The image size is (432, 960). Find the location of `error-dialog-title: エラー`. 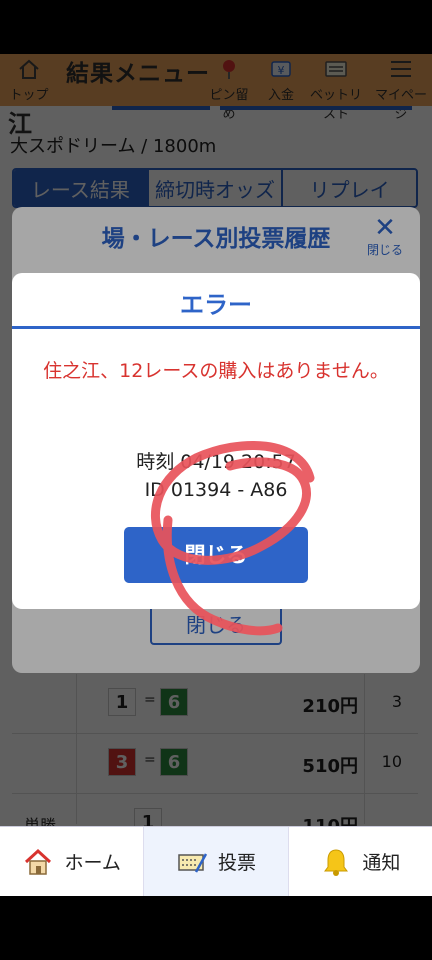

error-dialog-title: エラー is located at coordinates (216, 305).